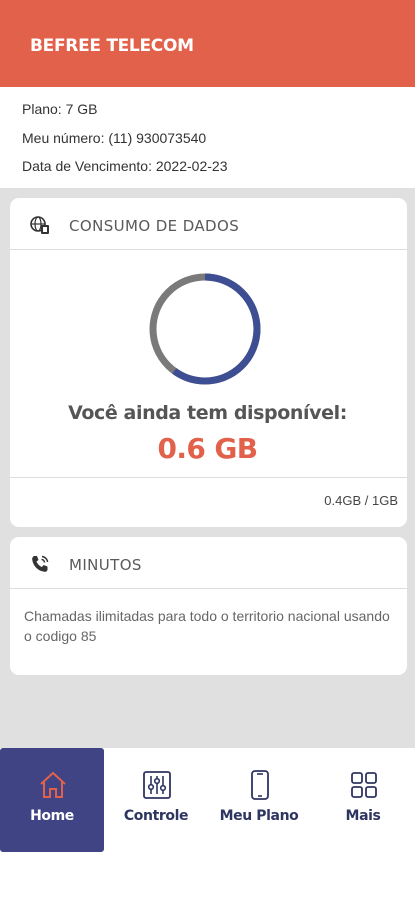  What do you see at coordinates (205, 329) in the screenshot?
I see `data-usage-ring` at bounding box center [205, 329].